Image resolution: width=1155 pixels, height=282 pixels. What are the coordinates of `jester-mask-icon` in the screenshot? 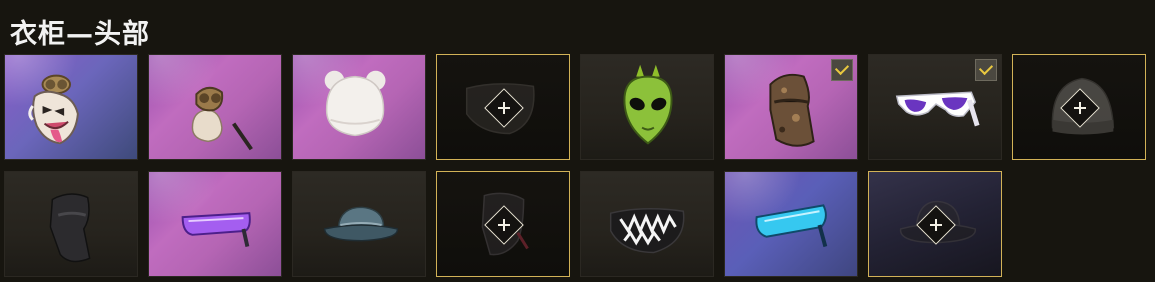 It's located at (71, 107).